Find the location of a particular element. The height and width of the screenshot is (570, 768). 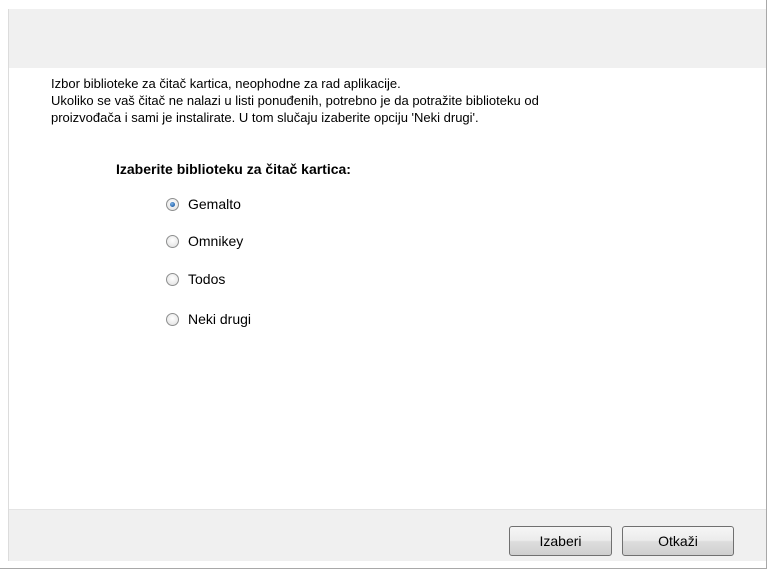

radio-label-neki-drugi: Neki drugi is located at coordinates (220, 319).